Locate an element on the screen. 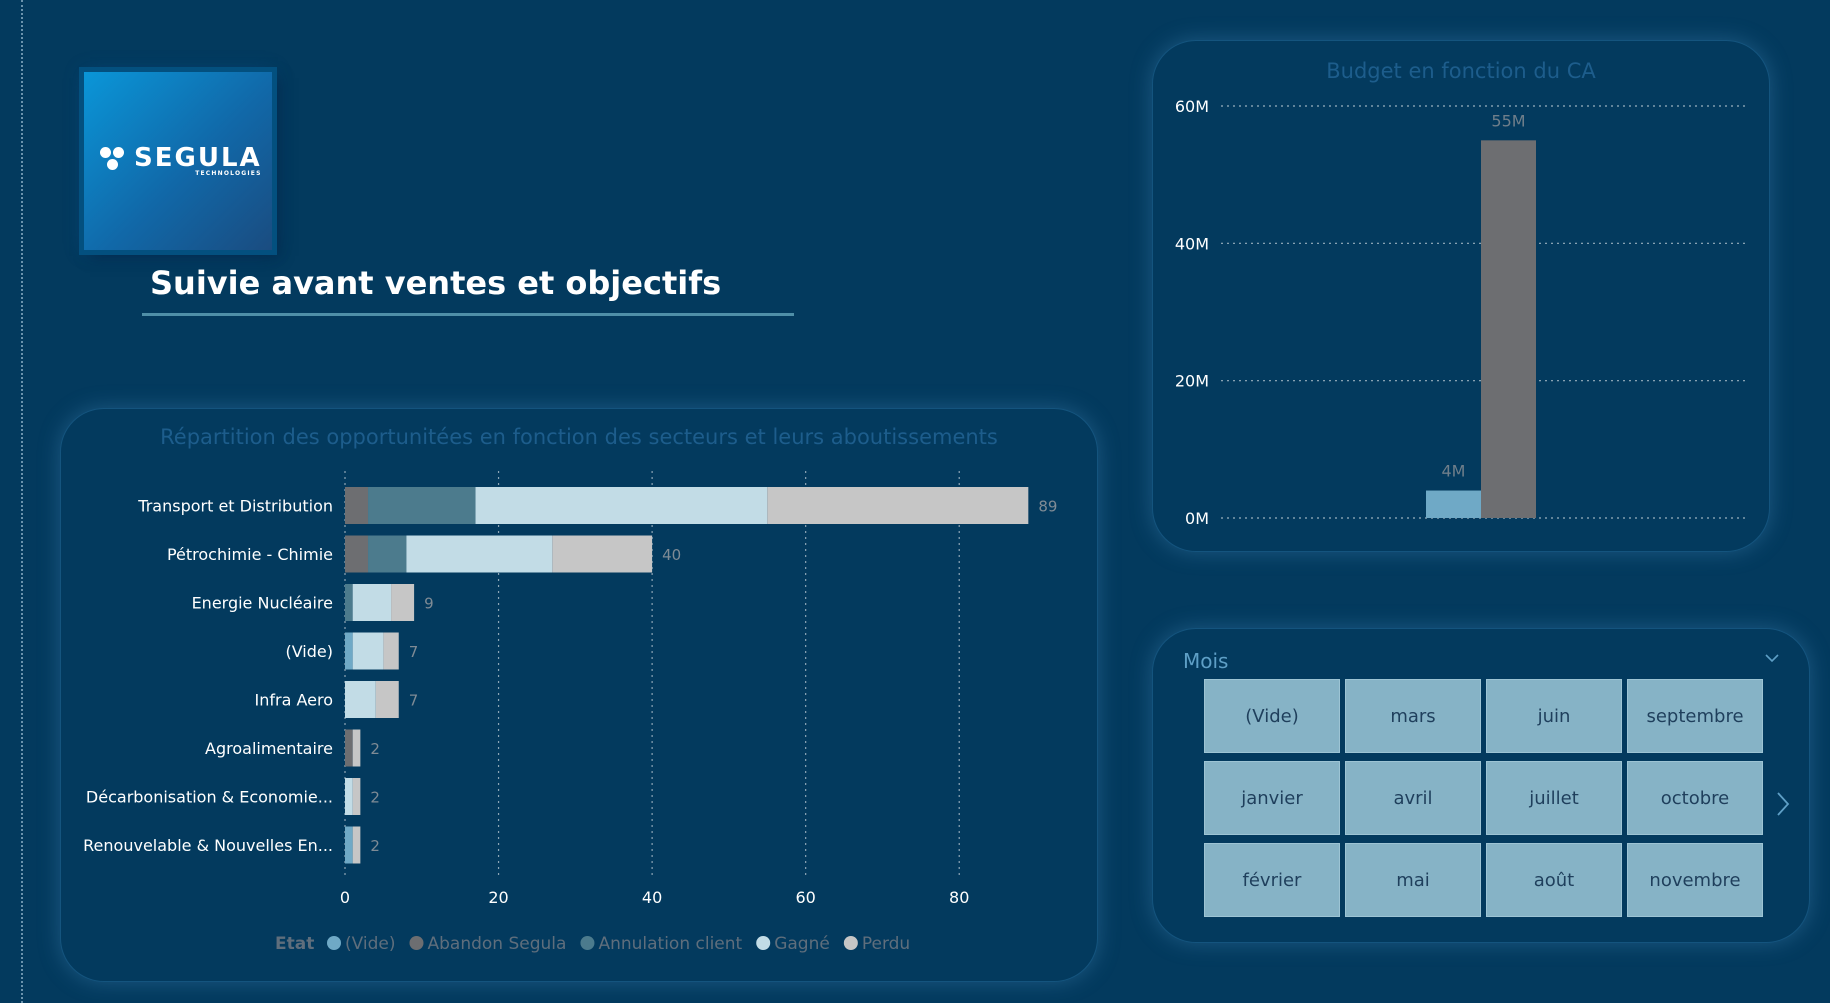 The width and height of the screenshot is (1830, 1003). budget-y-tick-label: 60M is located at coordinates (1192, 106).